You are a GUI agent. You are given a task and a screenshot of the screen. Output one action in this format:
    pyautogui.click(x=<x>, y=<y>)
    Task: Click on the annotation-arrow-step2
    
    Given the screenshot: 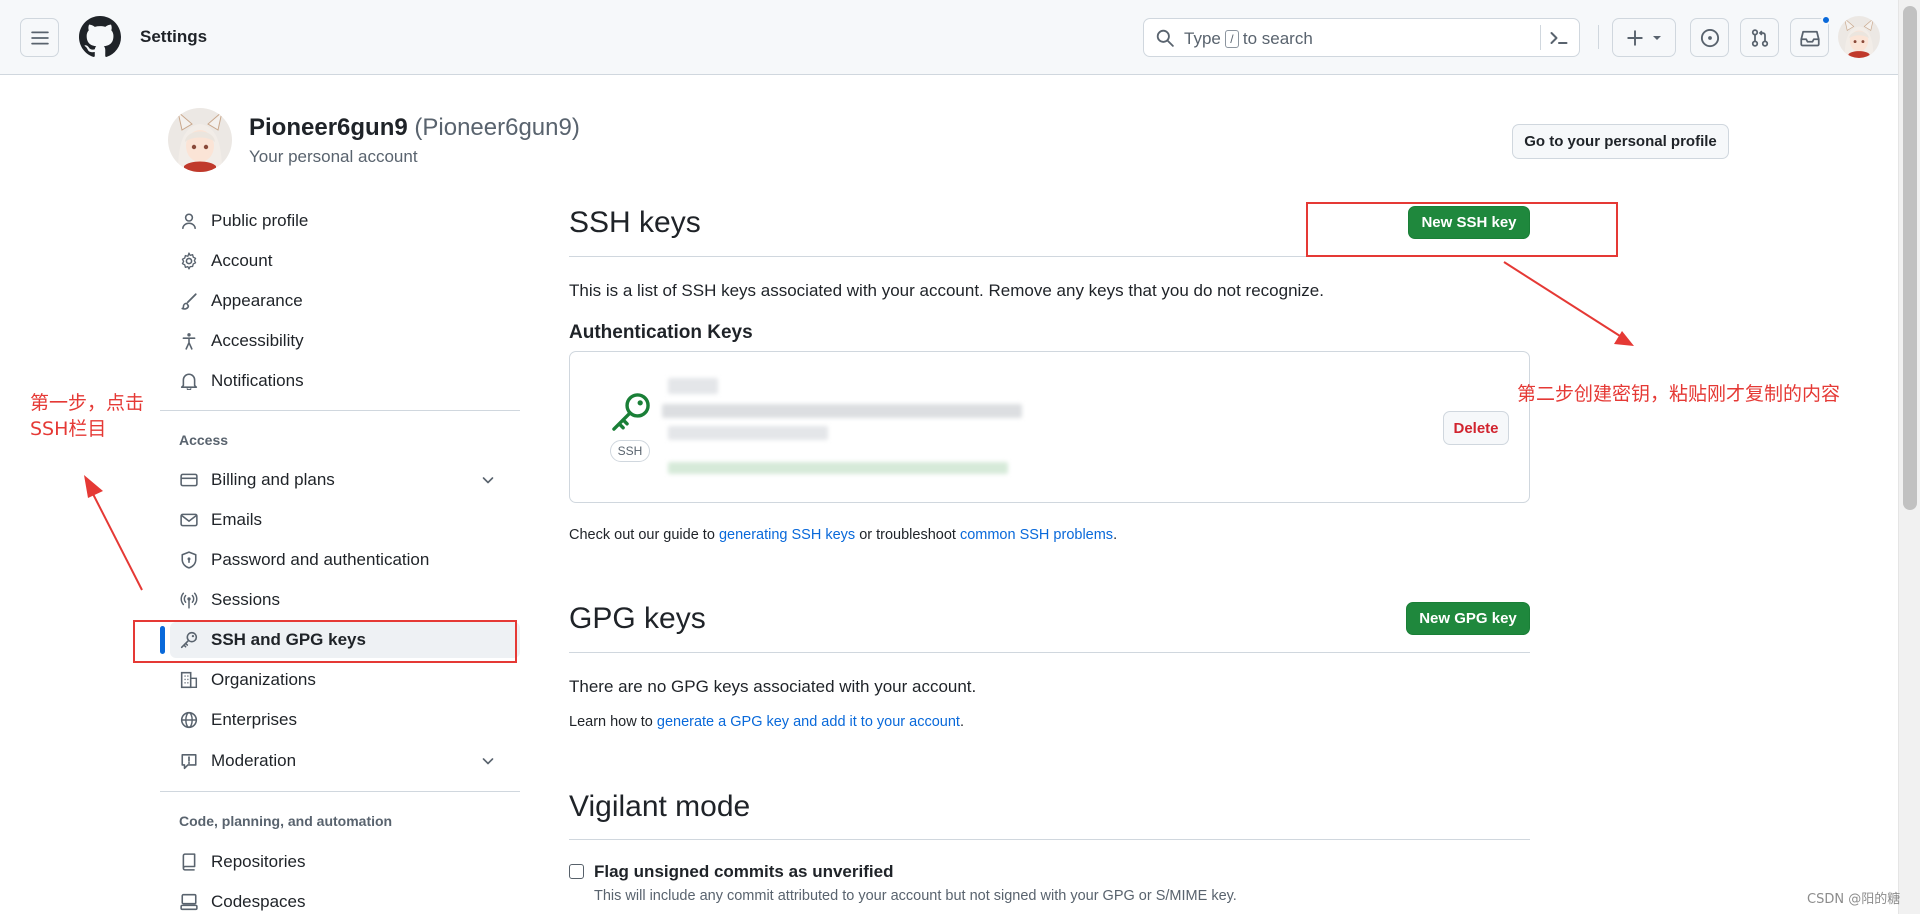 What is the action you would take?
    pyautogui.click(x=1568, y=303)
    